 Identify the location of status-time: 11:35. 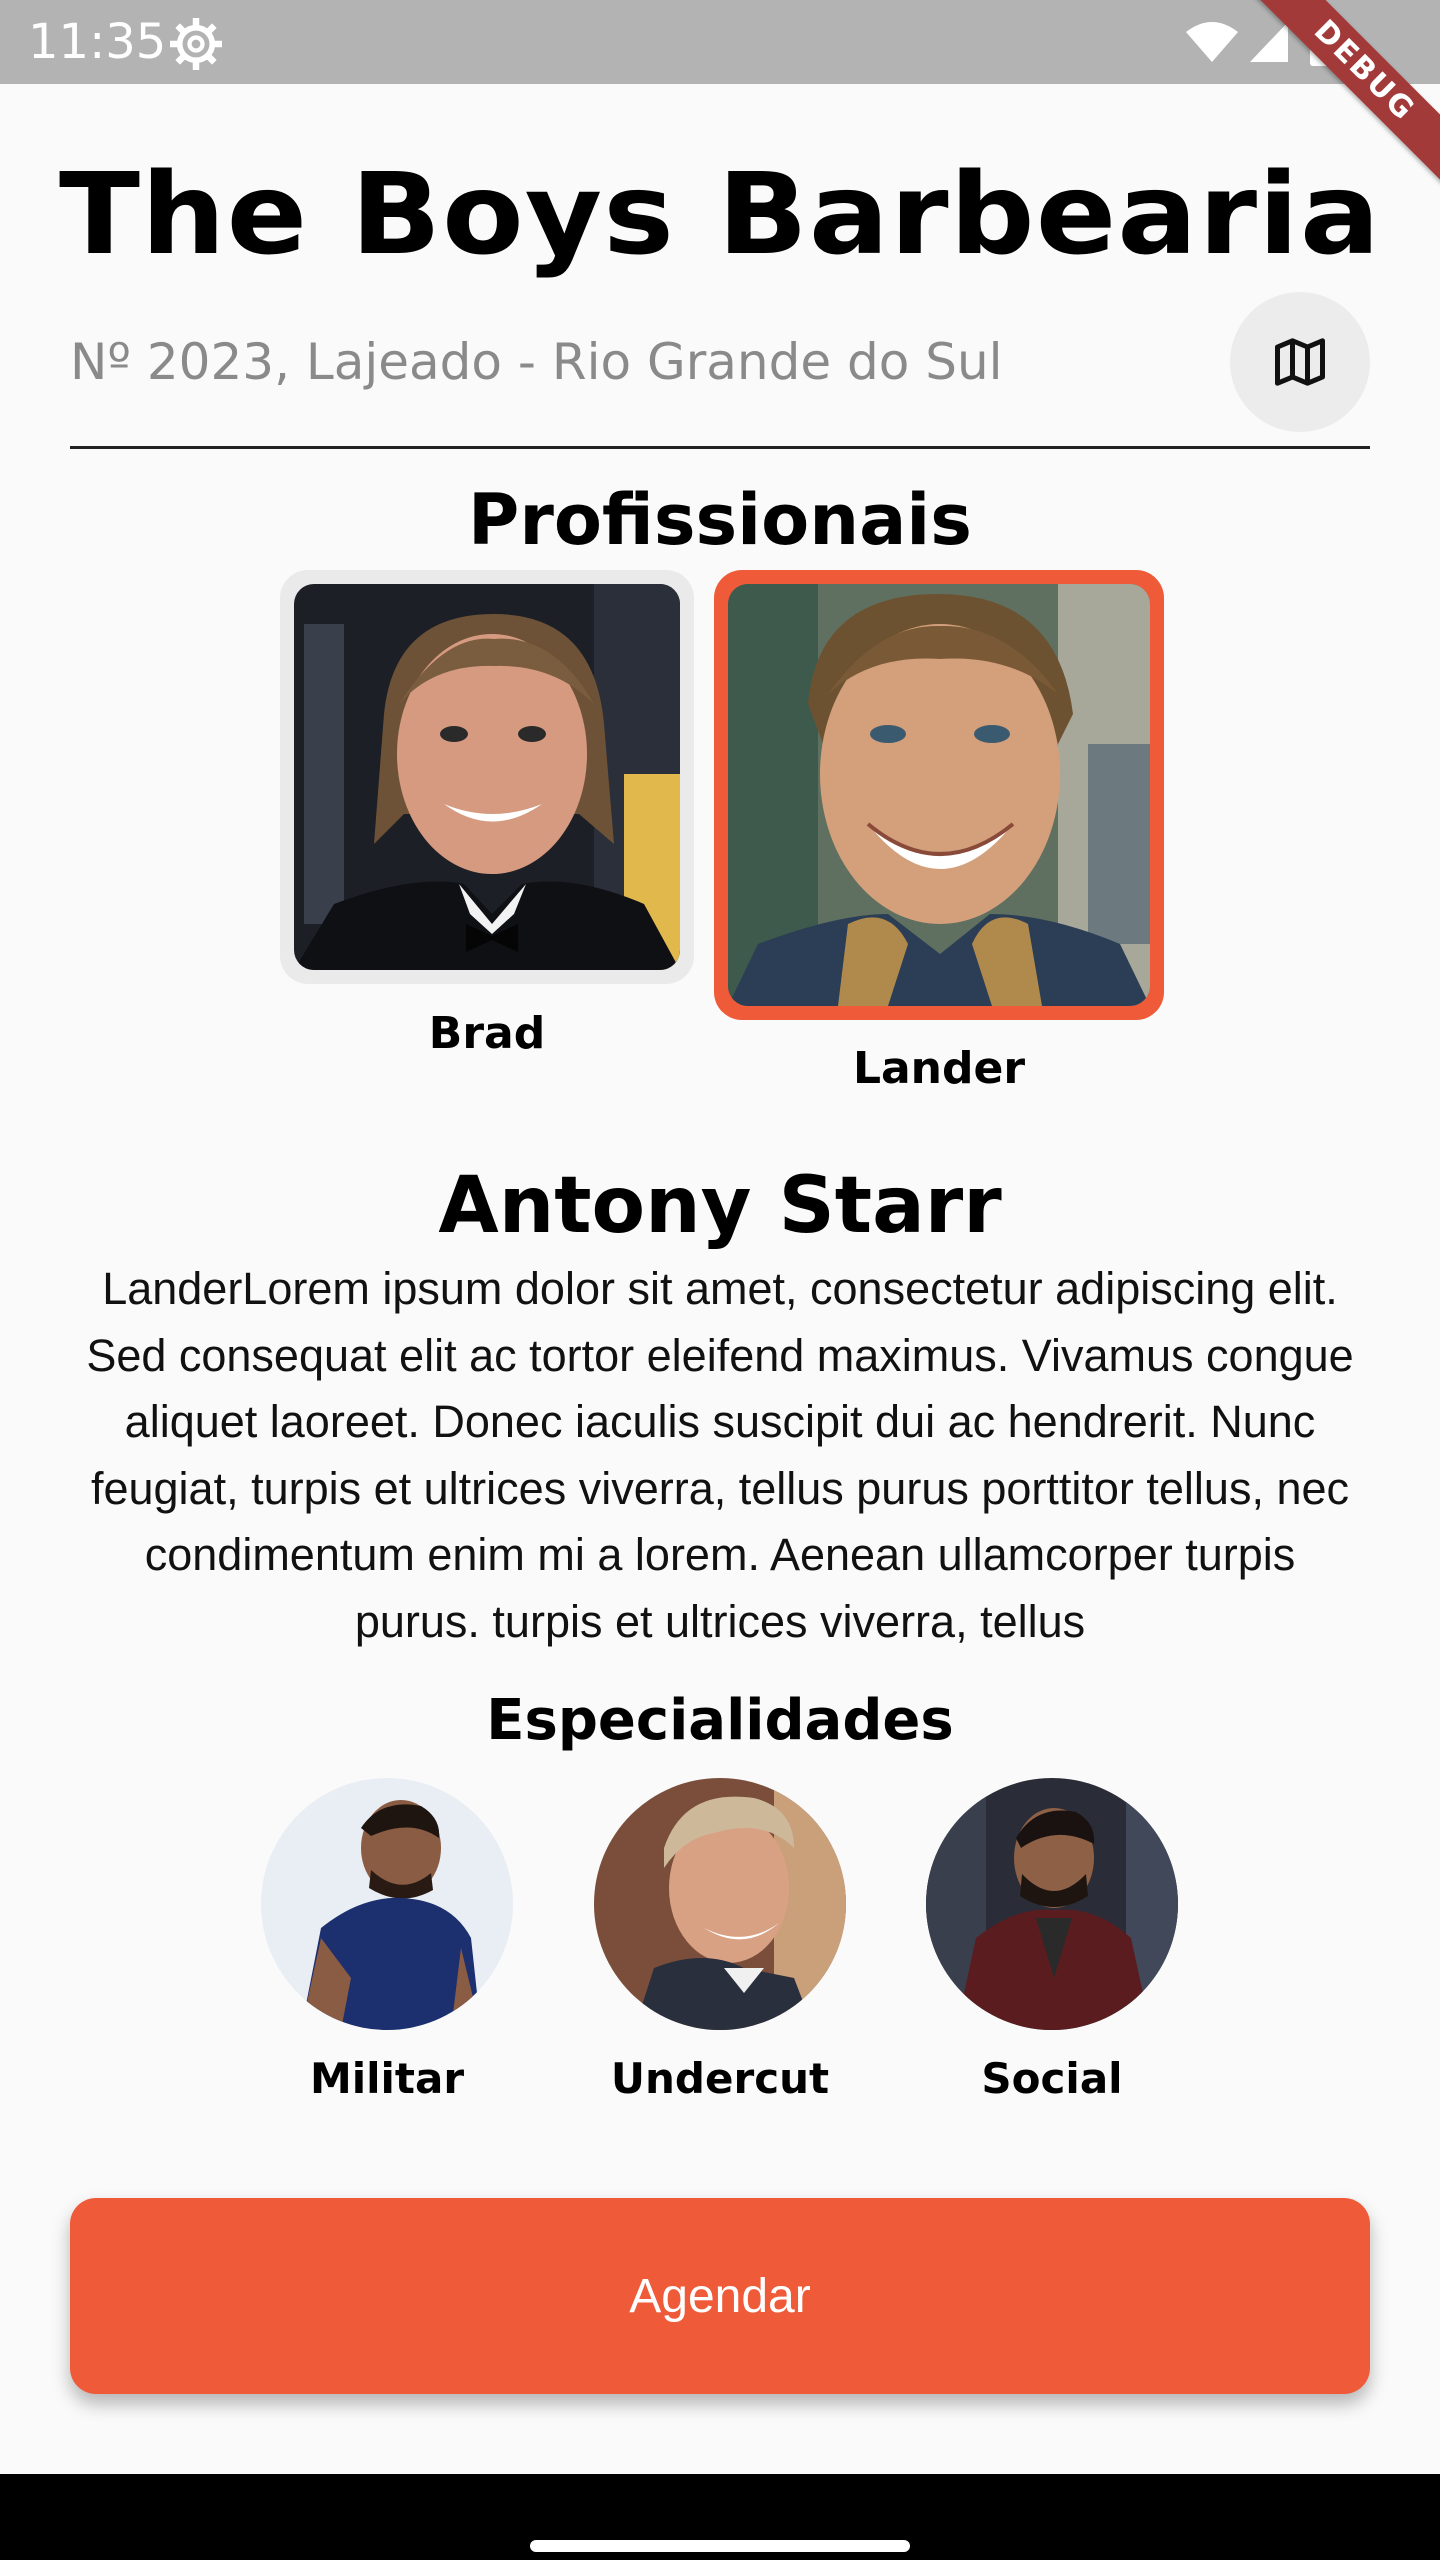
(97, 42).